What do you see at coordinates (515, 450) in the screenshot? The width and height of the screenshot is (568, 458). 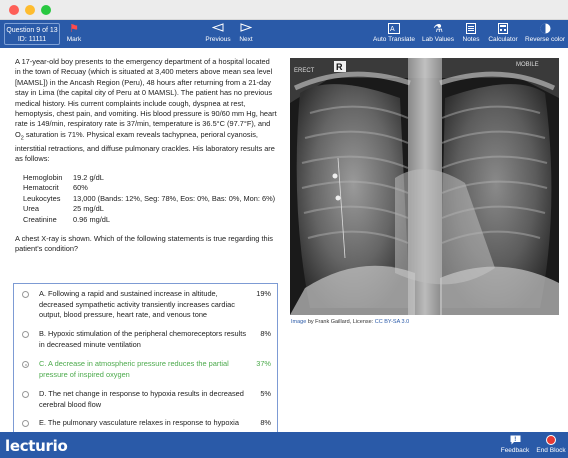 I see `feedback-label: Feedback` at bounding box center [515, 450].